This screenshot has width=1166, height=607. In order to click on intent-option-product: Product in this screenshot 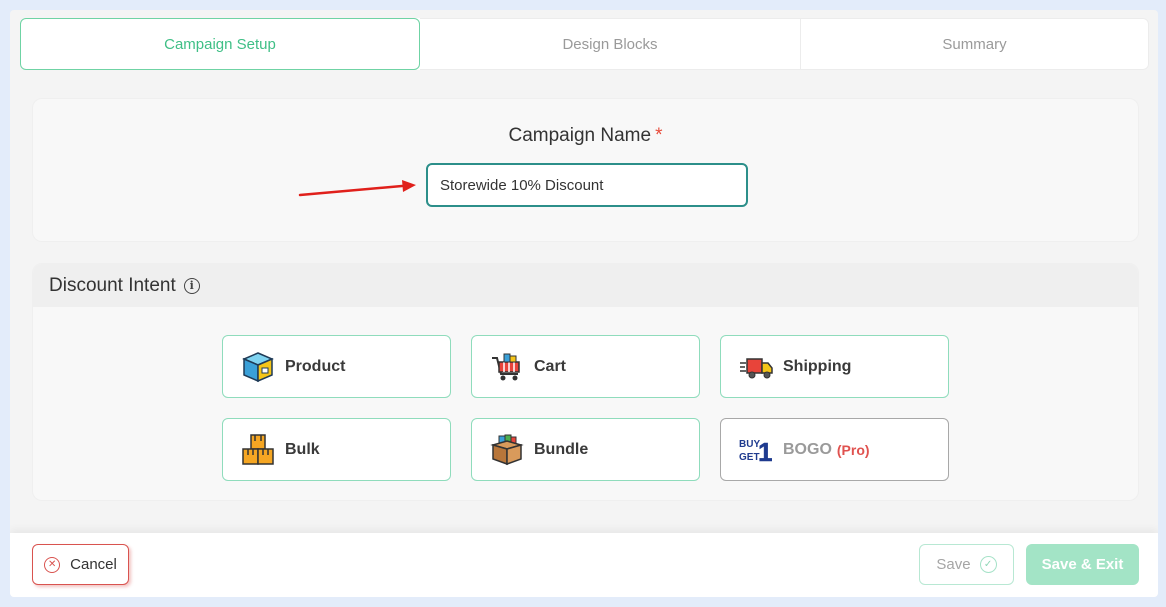, I will do `click(336, 366)`.